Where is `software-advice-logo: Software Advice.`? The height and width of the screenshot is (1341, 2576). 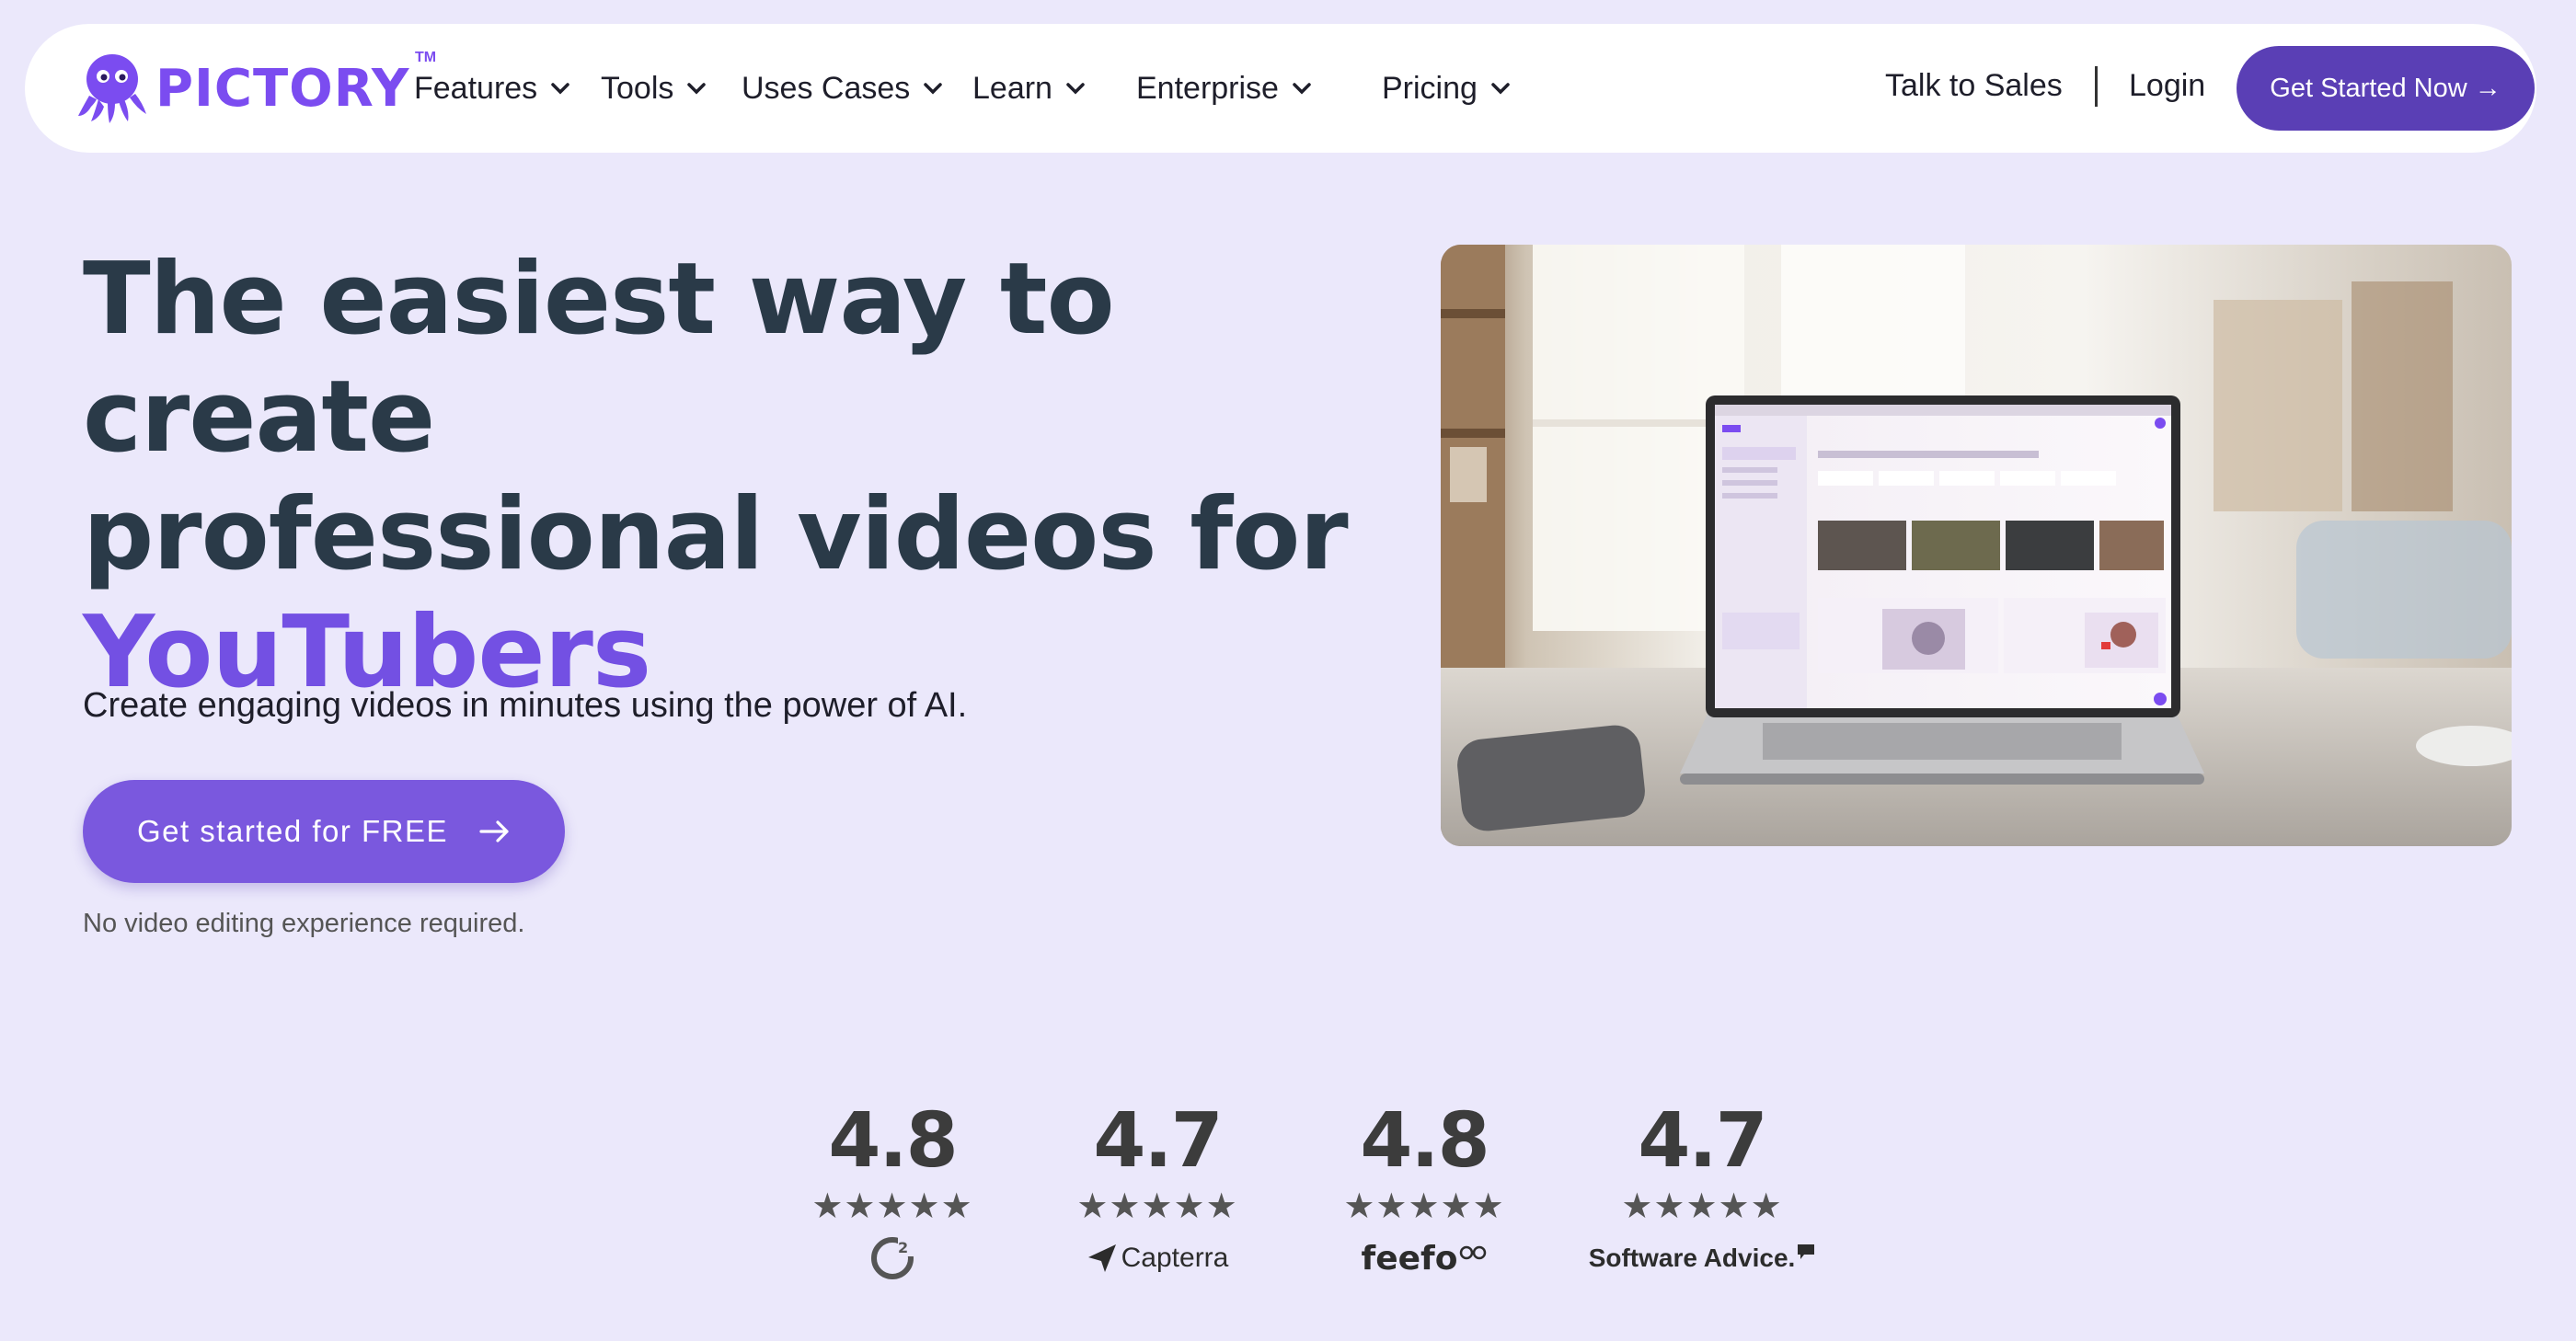
software-advice-logo: Software Advice. is located at coordinates (1702, 1258).